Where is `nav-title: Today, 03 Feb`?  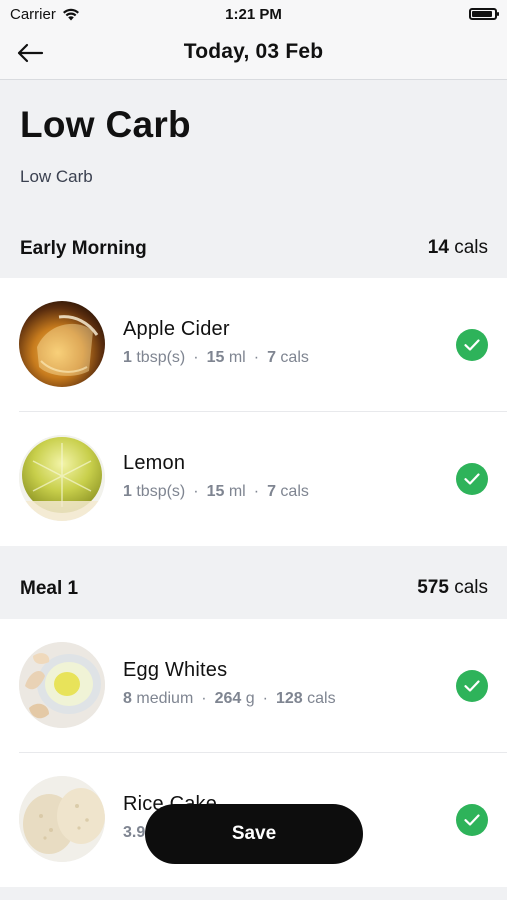 nav-title: Today, 03 Feb is located at coordinates (253, 51).